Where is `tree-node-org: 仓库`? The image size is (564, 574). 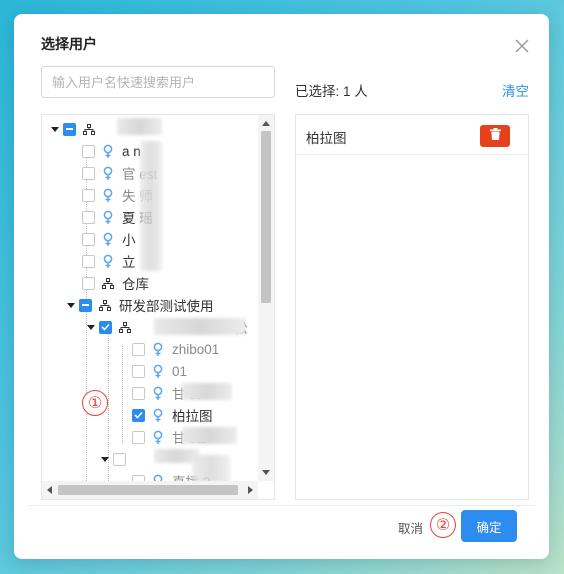 tree-node-org: 仓库 is located at coordinates (115, 283).